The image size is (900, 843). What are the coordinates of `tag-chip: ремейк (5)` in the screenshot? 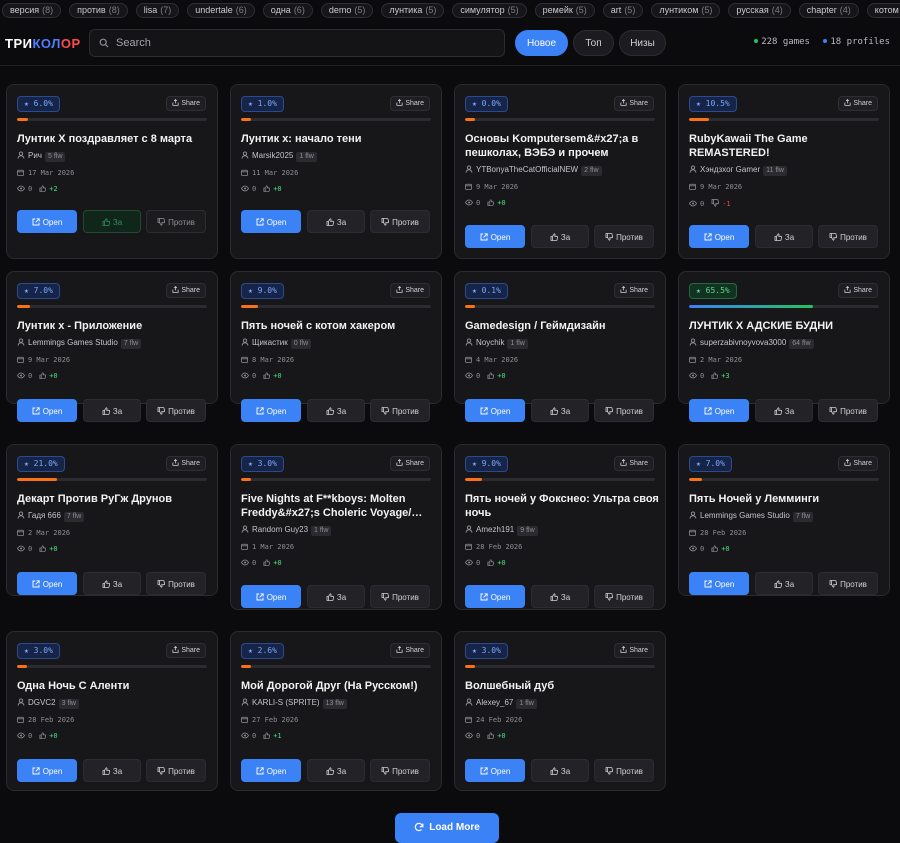 It's located at (564, 10).